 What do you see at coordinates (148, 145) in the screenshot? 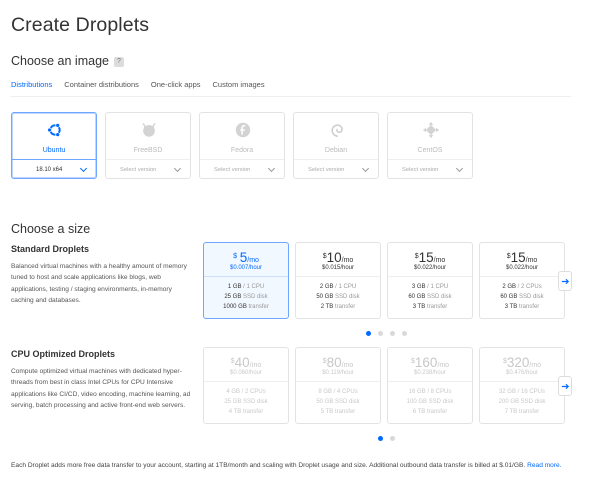
I see `distro-card-freebsd: FreeBSD Select version` at bounding box center [148, 145].